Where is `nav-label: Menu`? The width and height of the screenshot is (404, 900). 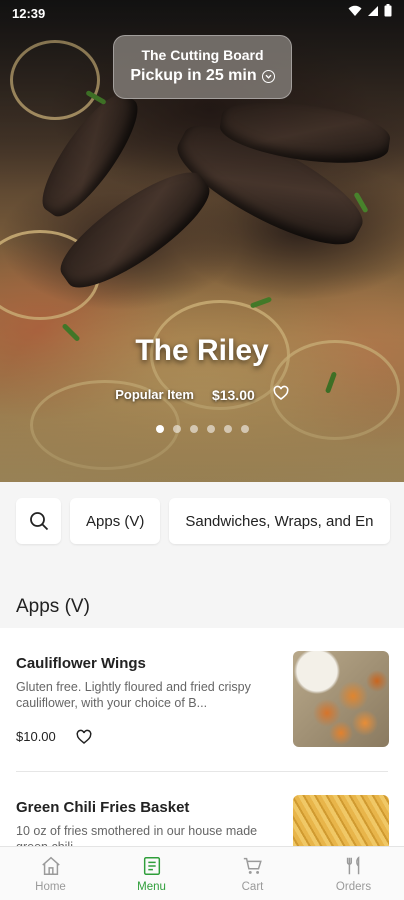
nav-label: Menu is located at coordinates (151, 887).